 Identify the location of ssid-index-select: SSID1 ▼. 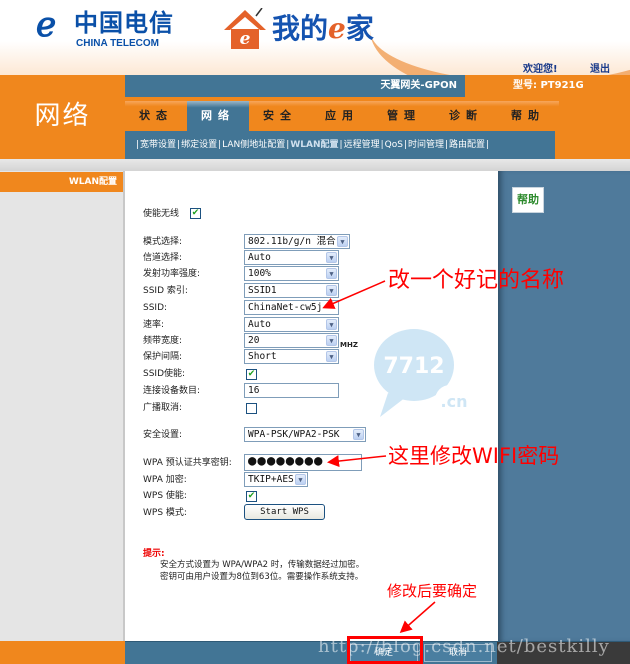
(291, 290).